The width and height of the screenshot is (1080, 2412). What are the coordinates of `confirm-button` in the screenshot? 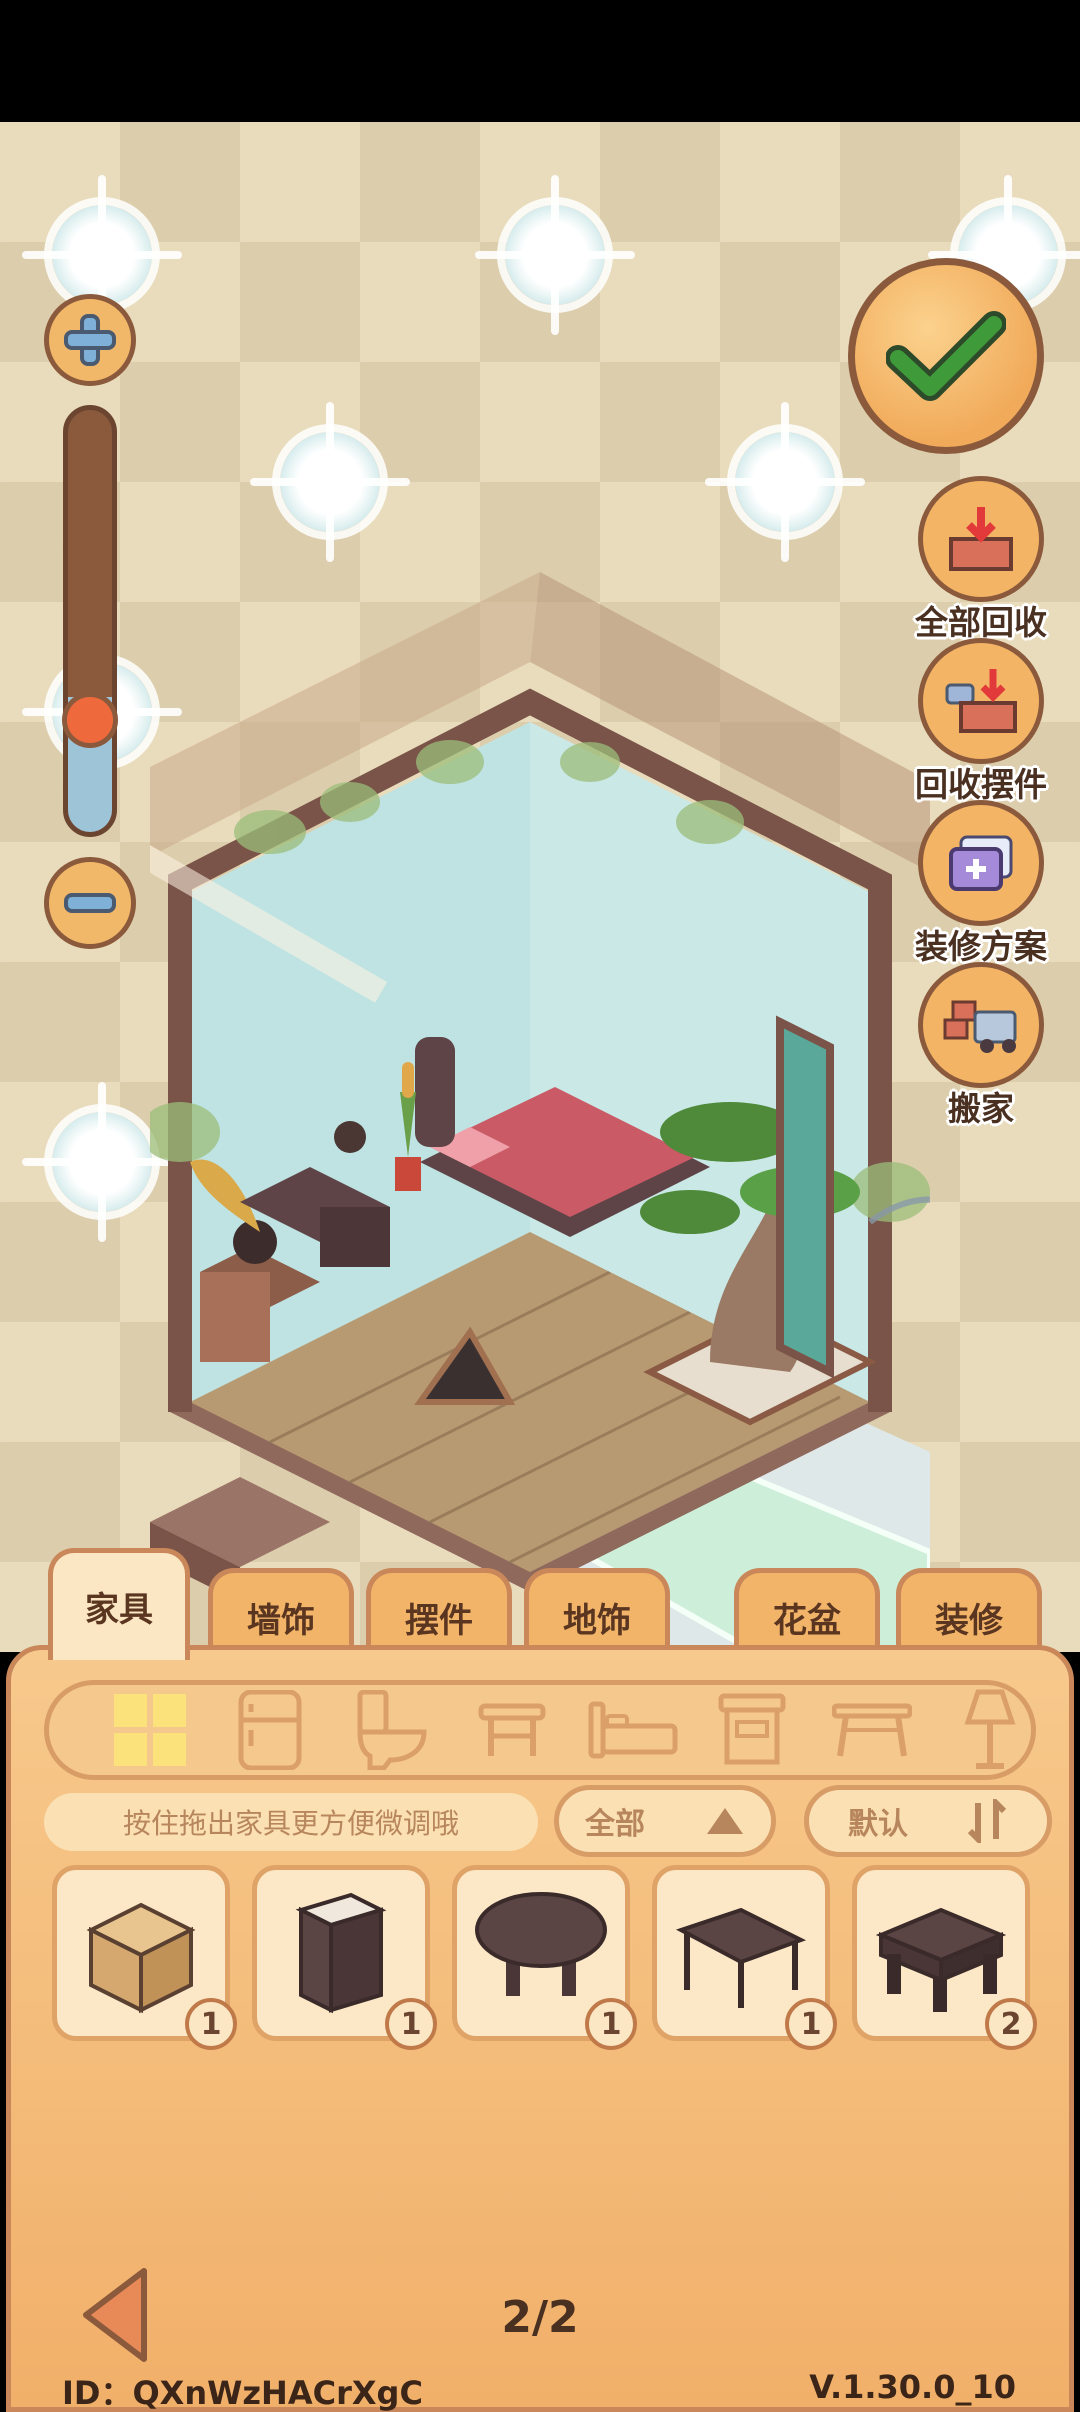 It's located at (946, 356).